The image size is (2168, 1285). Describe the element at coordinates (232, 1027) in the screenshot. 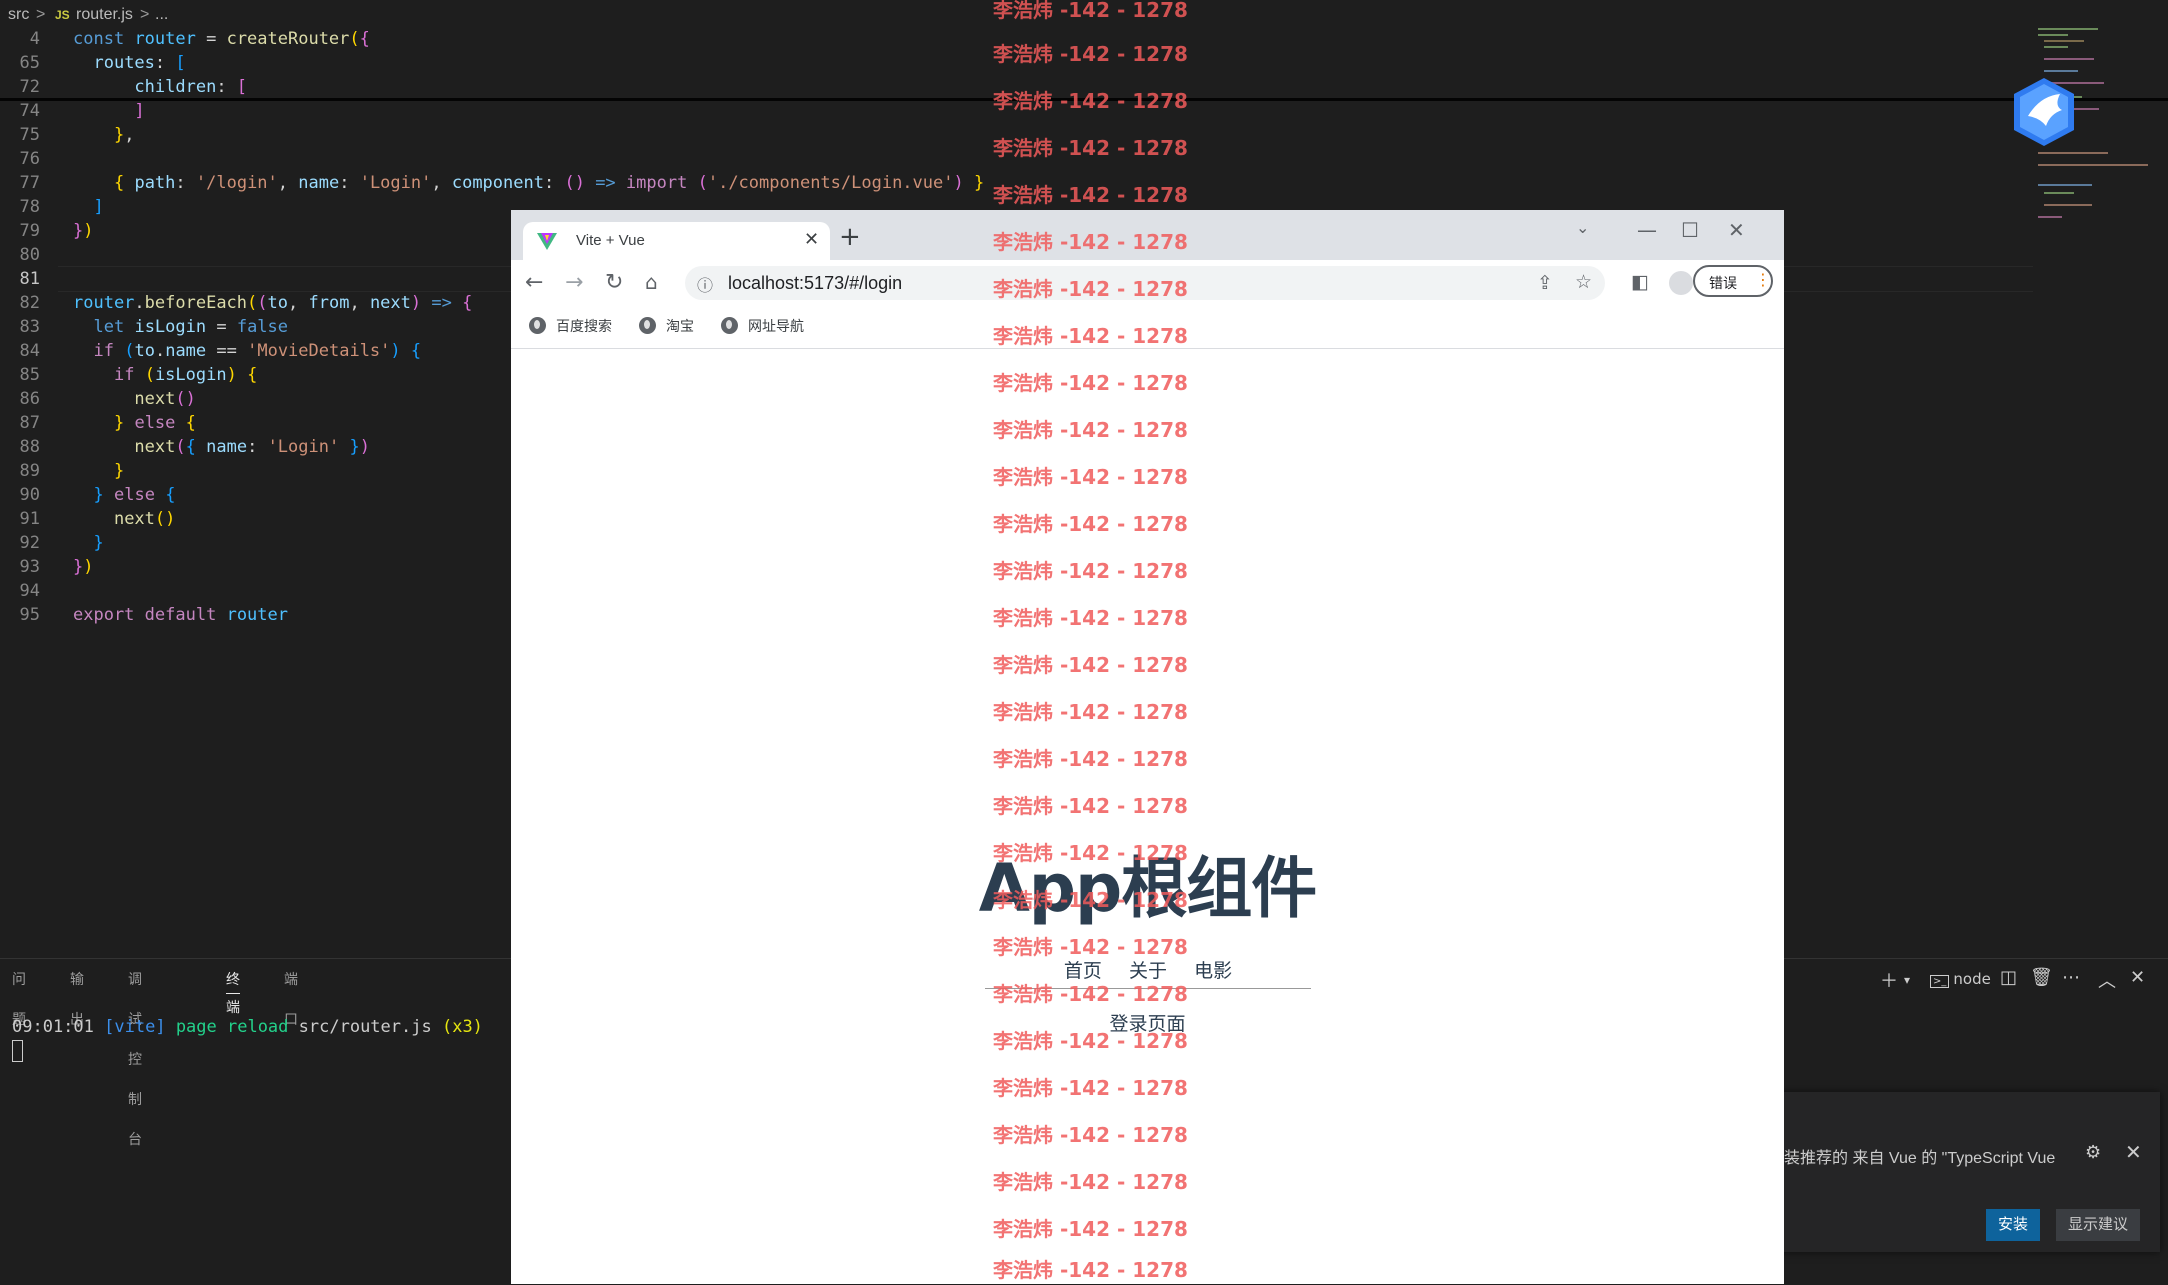

I see `terminal-message: page reload` at that location.